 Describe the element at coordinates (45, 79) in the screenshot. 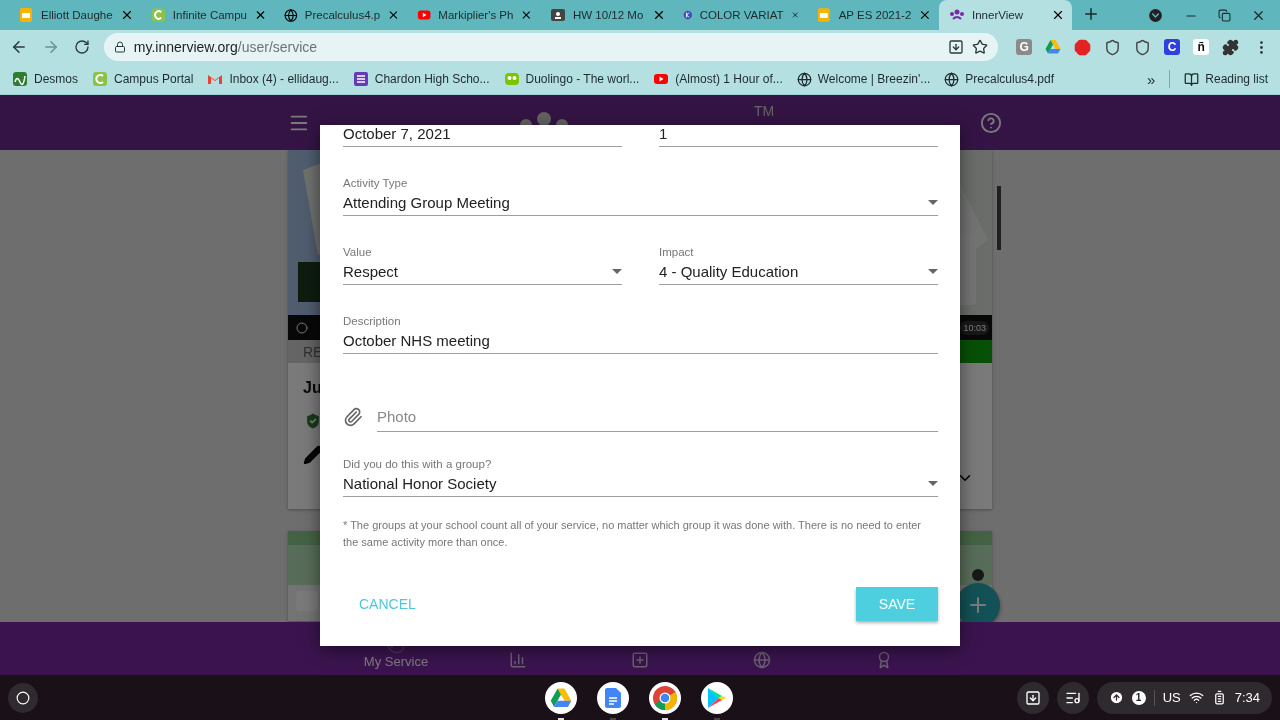

I see `bookmark: Desmos` at that location.